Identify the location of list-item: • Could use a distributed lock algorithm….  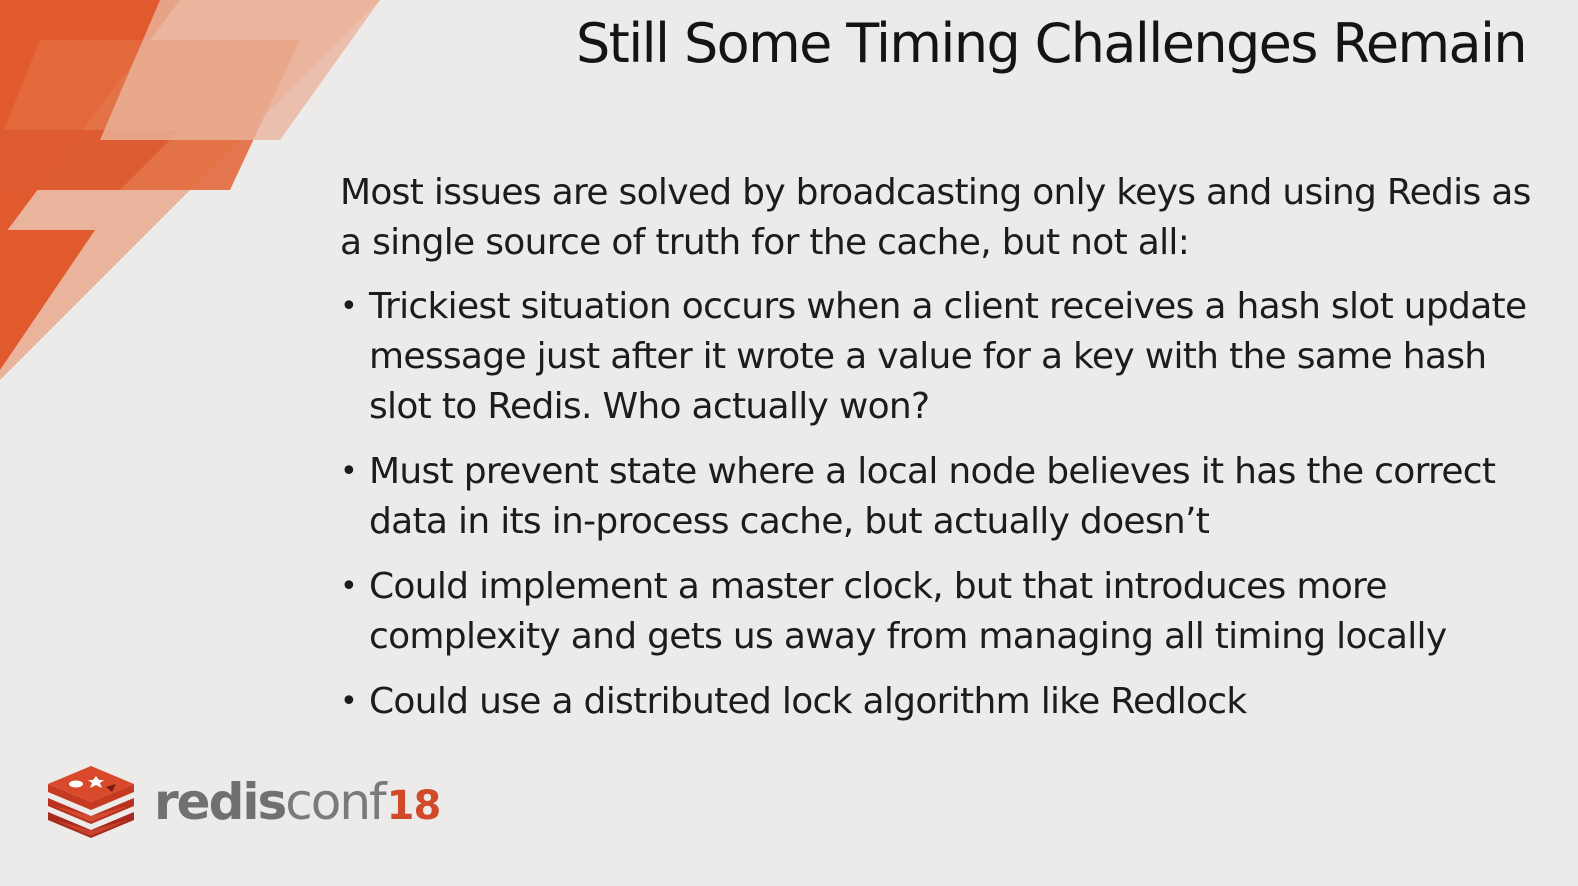
(940, 702).